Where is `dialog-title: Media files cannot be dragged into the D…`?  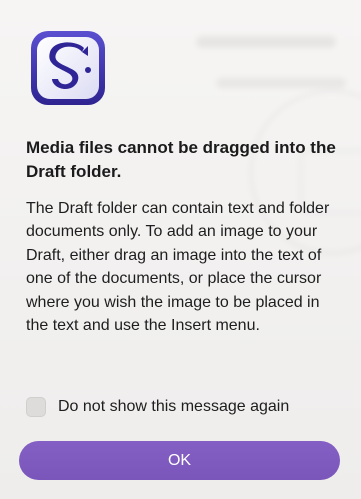
dialog-title: Media files cannot be dragged into the D… is located at coordinates (181, 159).